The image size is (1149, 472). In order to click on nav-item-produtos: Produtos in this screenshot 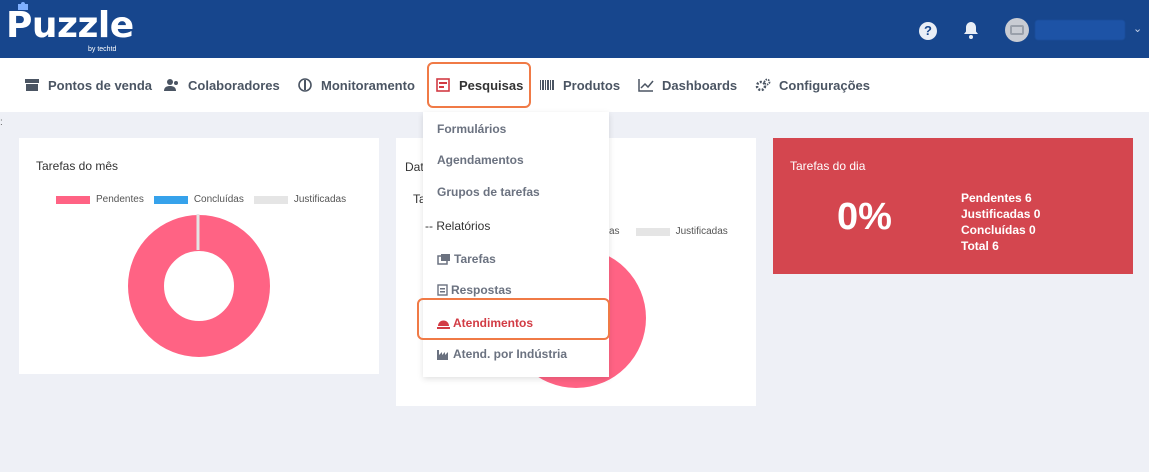, I will do `click(579, 85)`.